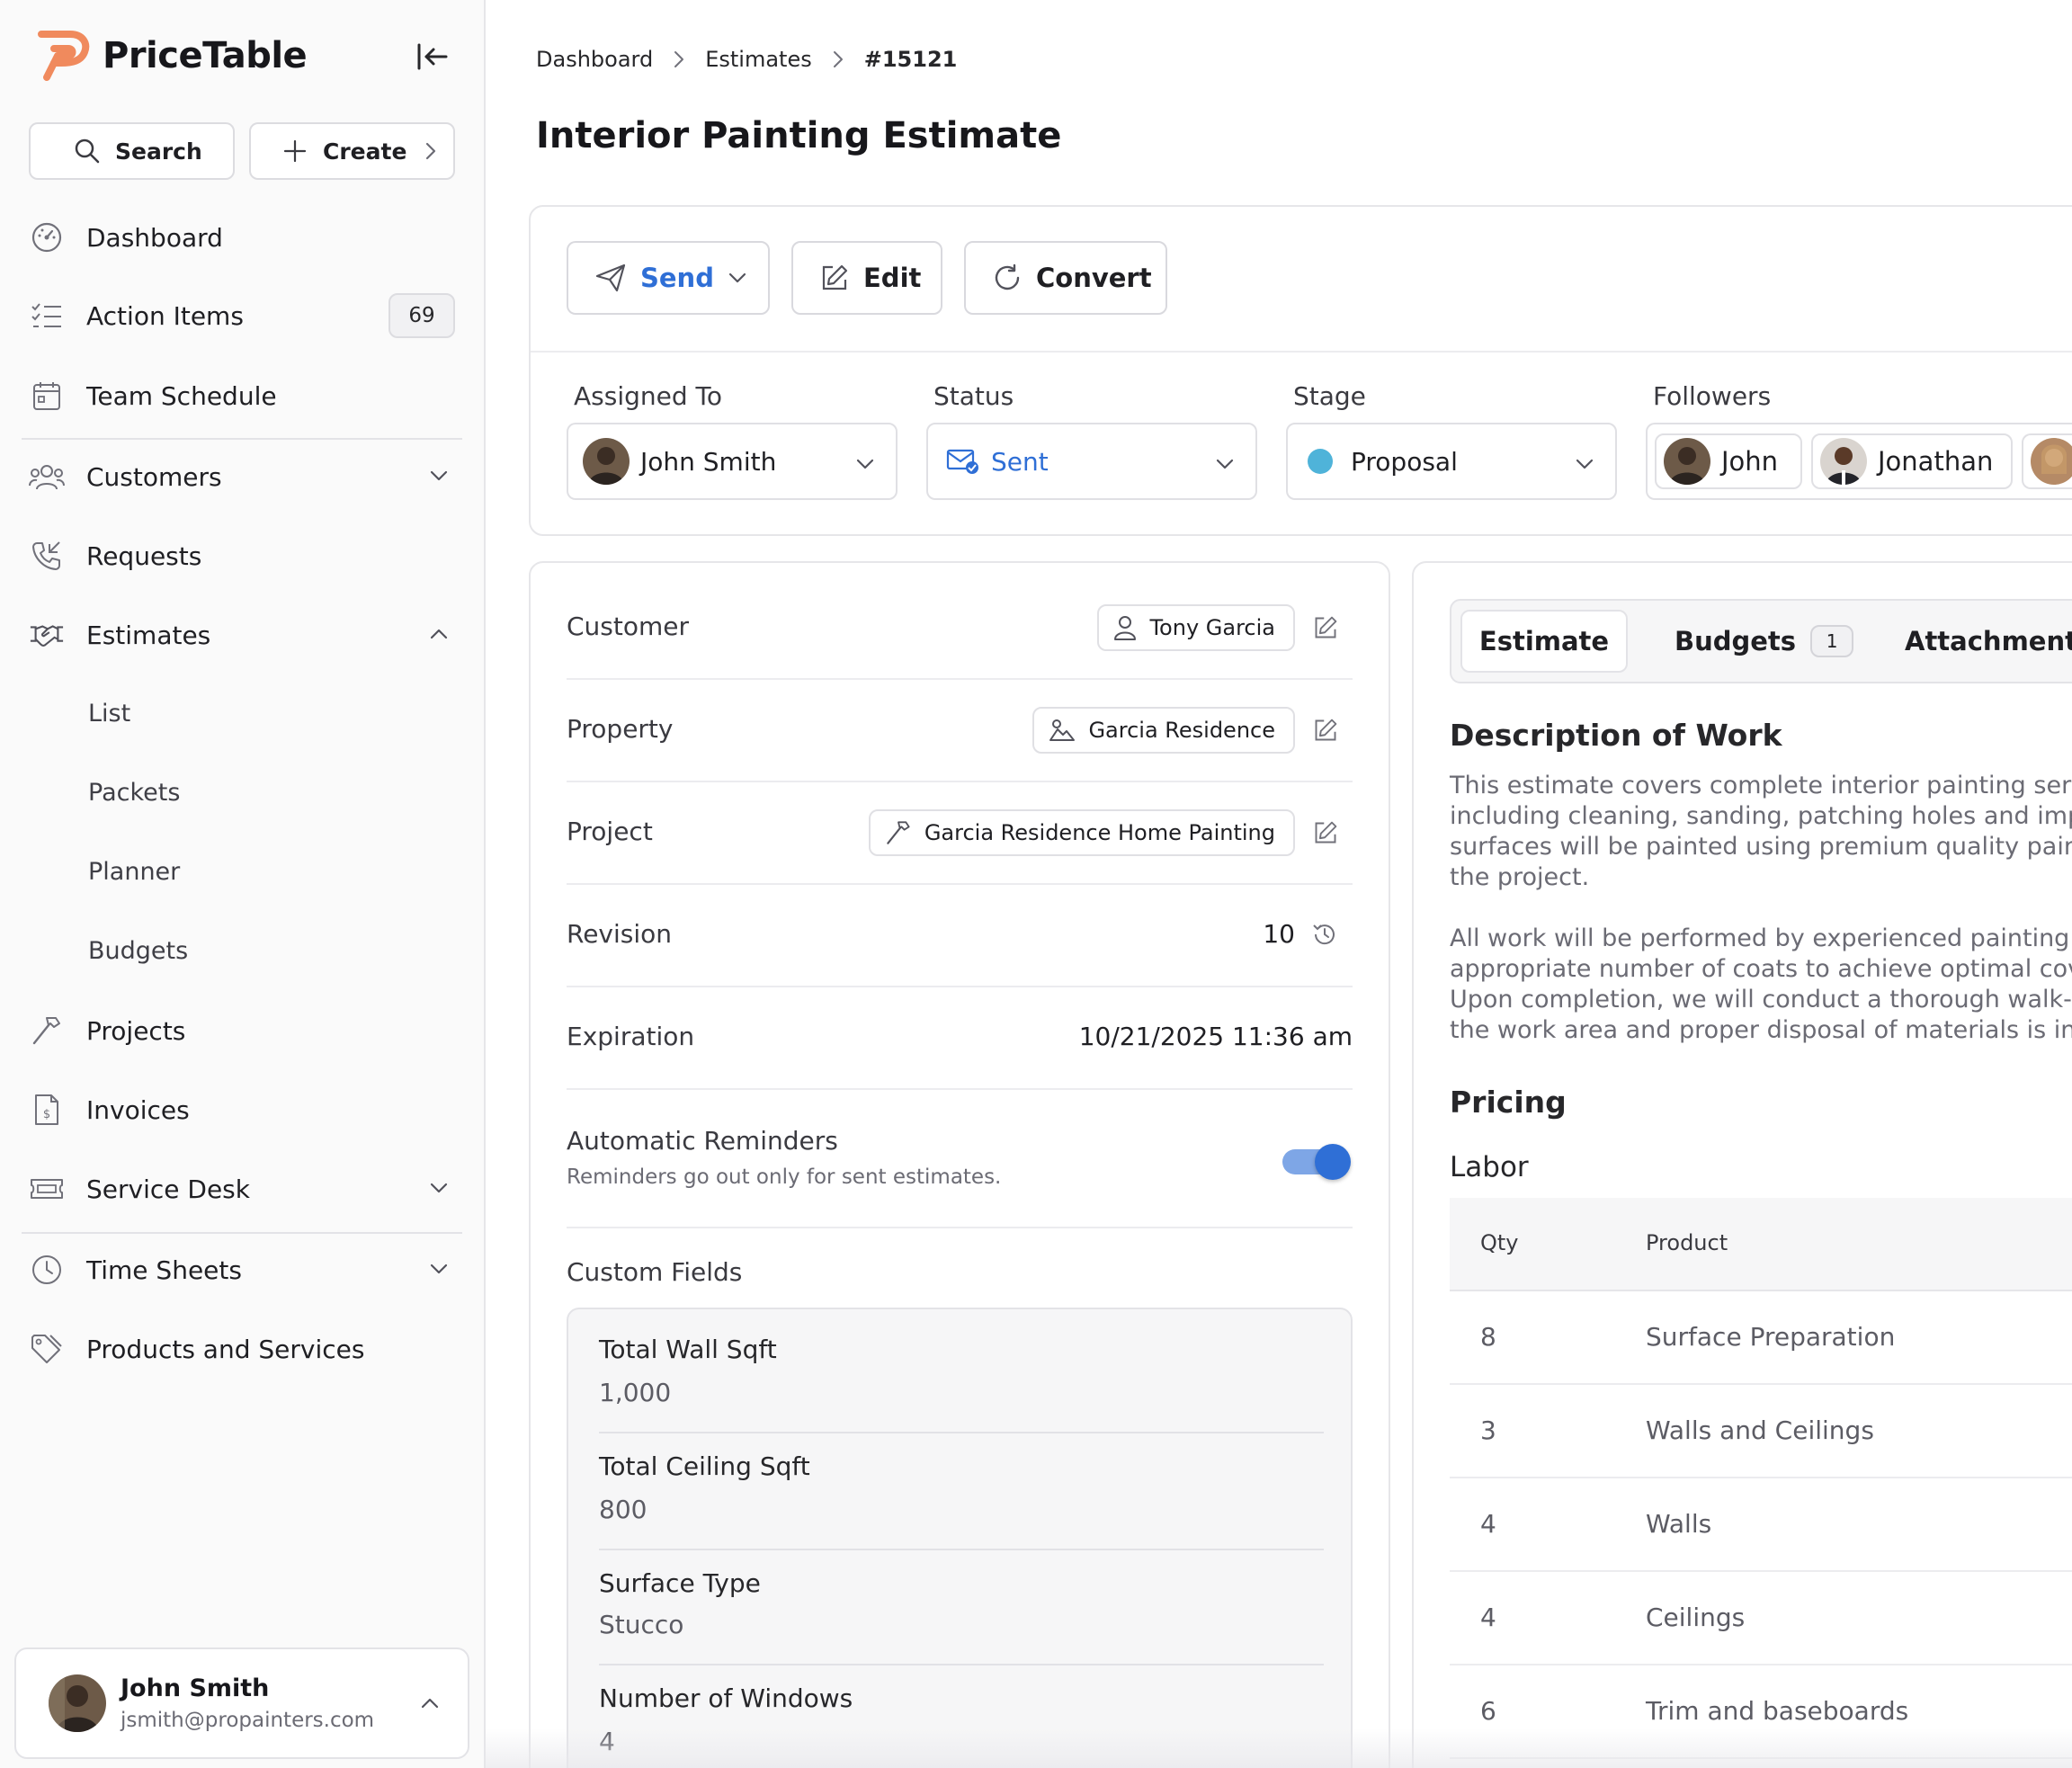 This screenshot has height=1768, width=2072. What do you see at coordinates (1317, 1162) in the screenshot?
I see `reminders-toggle` at bounding box center [1317, 1162].